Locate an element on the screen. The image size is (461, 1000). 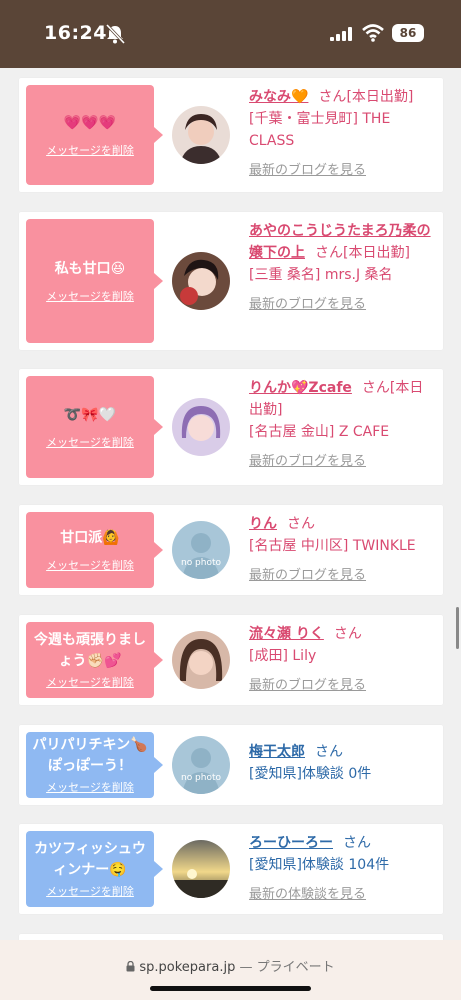
cast-info: 梅干太郎 さん [愛知県]体験談 0件 is located at coordinates (343, 763).